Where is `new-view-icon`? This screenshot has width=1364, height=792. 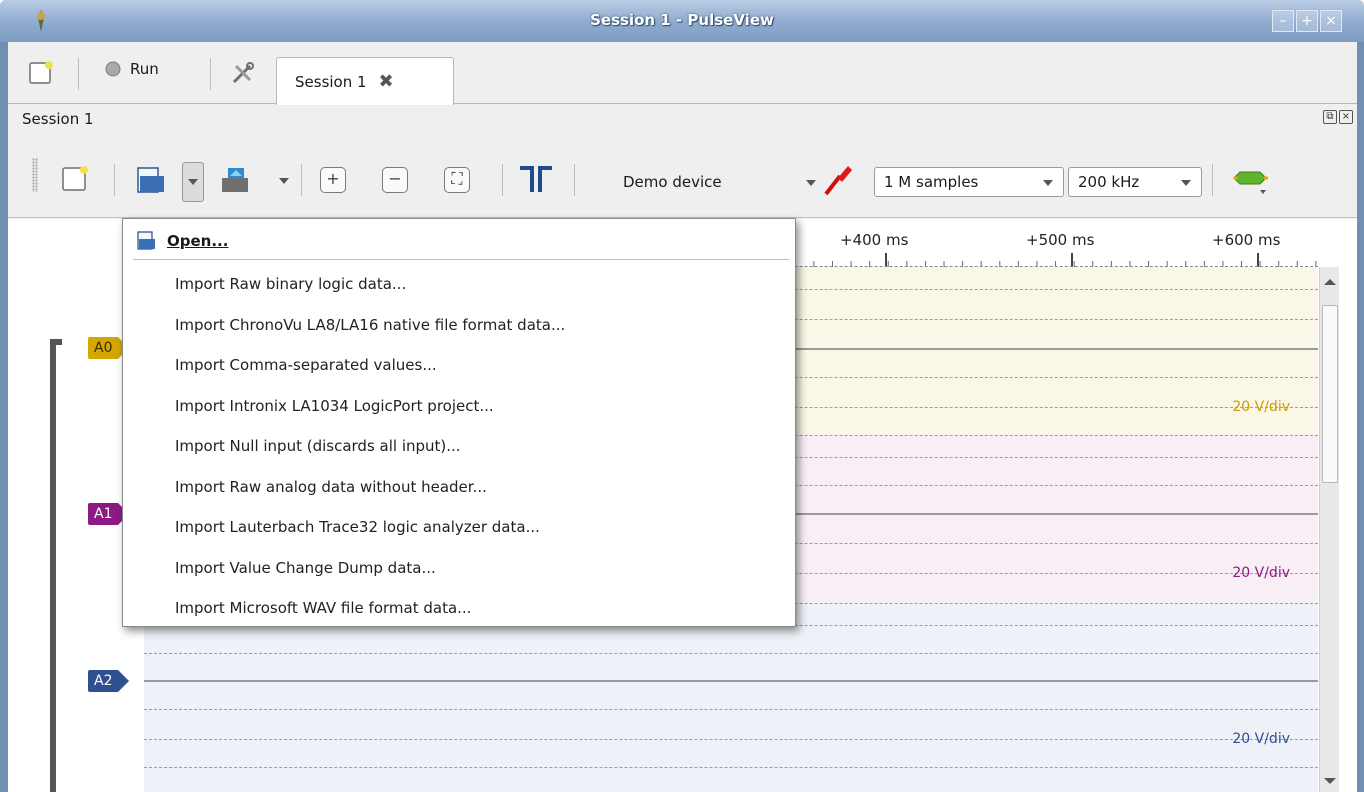
new-view-icon is located at coordinates (75, 179).